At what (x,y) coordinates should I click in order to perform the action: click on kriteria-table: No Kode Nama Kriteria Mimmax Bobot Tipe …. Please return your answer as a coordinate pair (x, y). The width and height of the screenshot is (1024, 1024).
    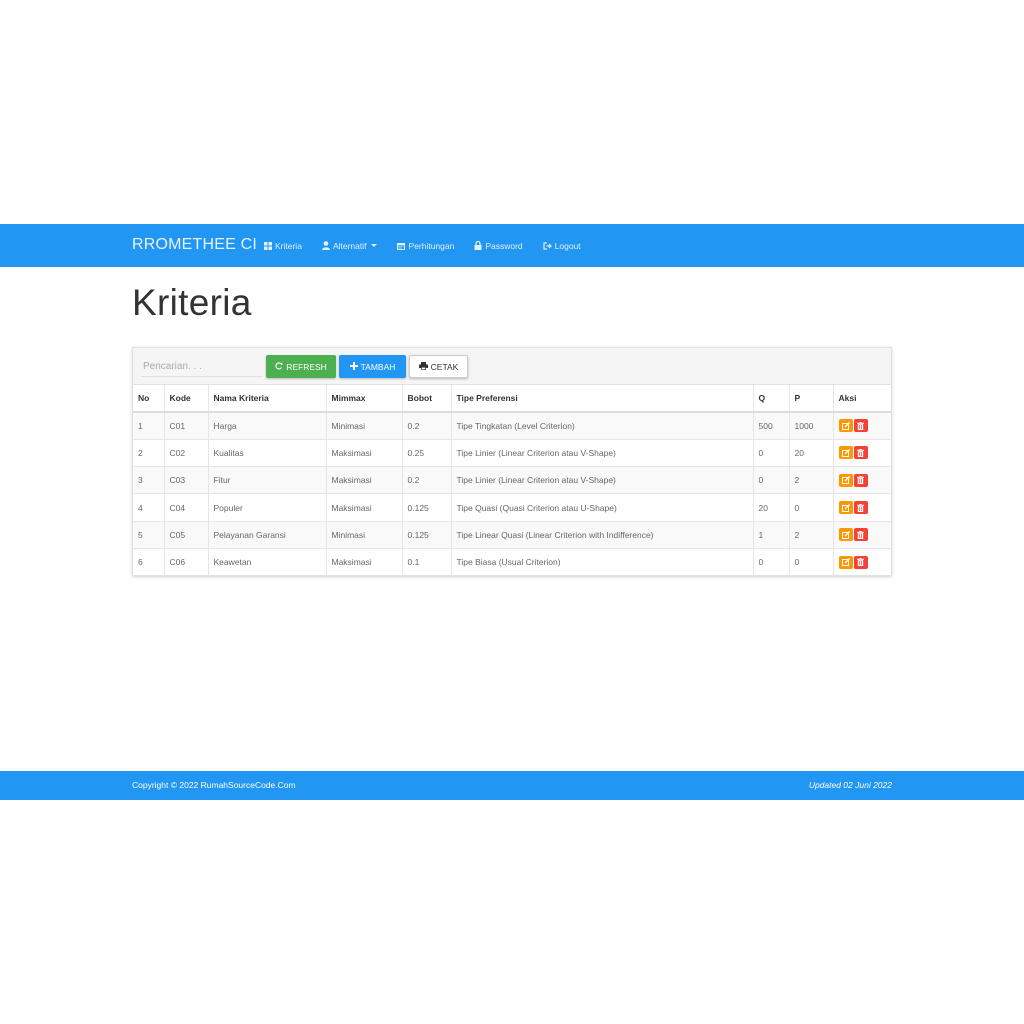
    Looking at the image, I should click on (512, 480).